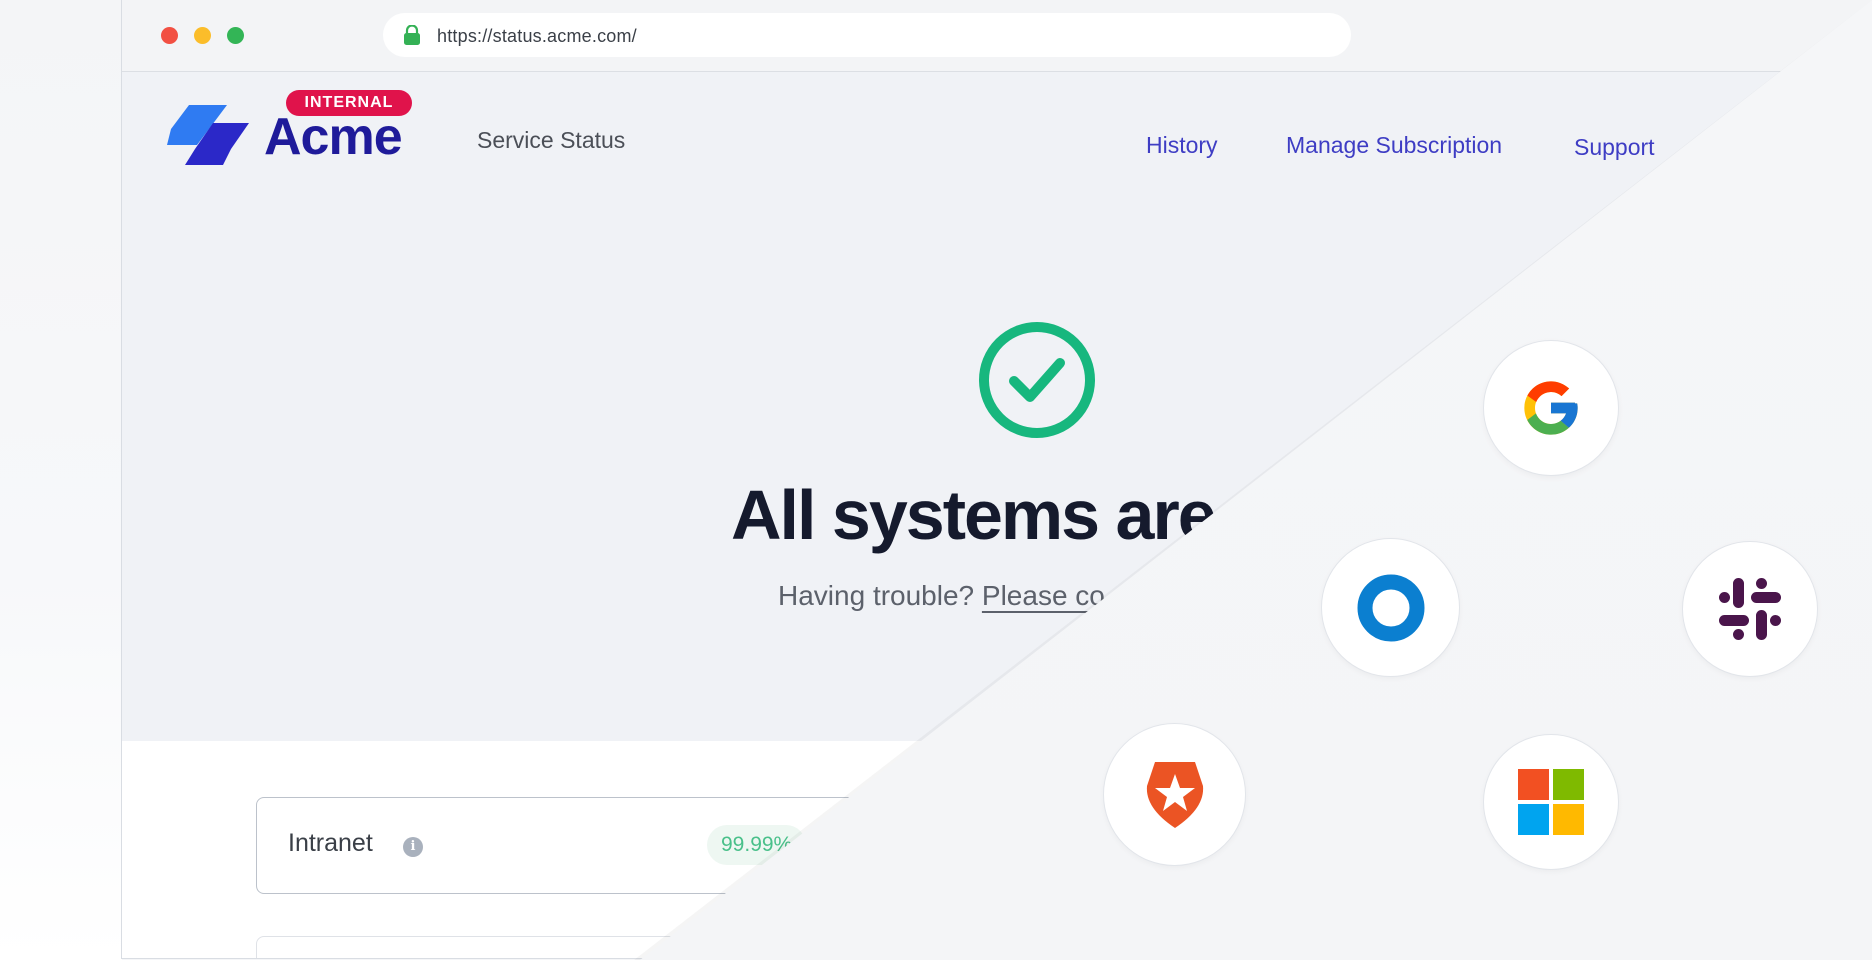 The width and height of the screenshot is (1872, 960). Describe the element at coordinates (202, 35) in the screenshot. I see `minimize-window-button` at that location.